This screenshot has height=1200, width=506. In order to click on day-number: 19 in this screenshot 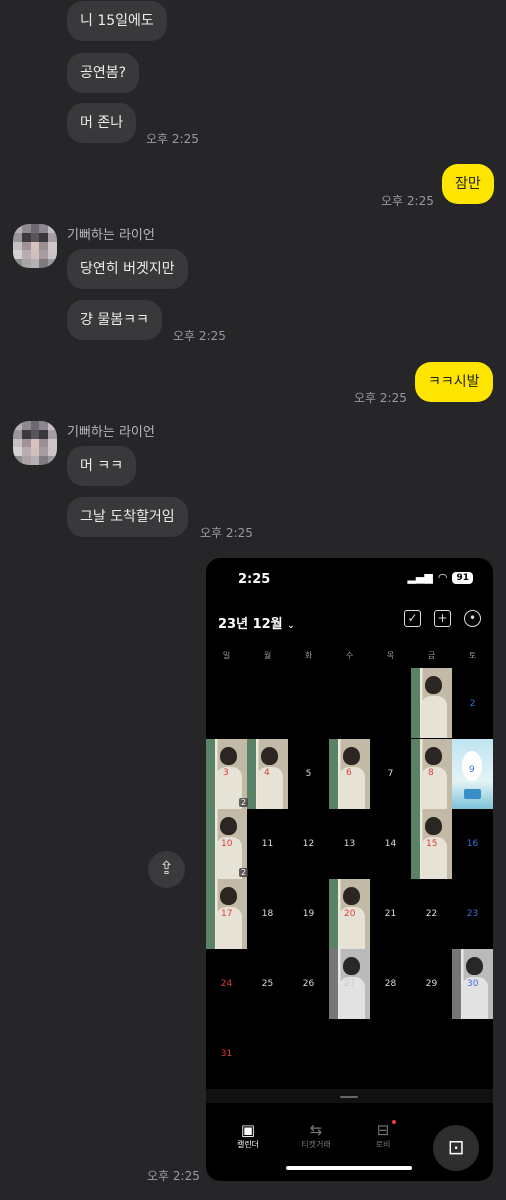, I will do `click(308, 914)`.